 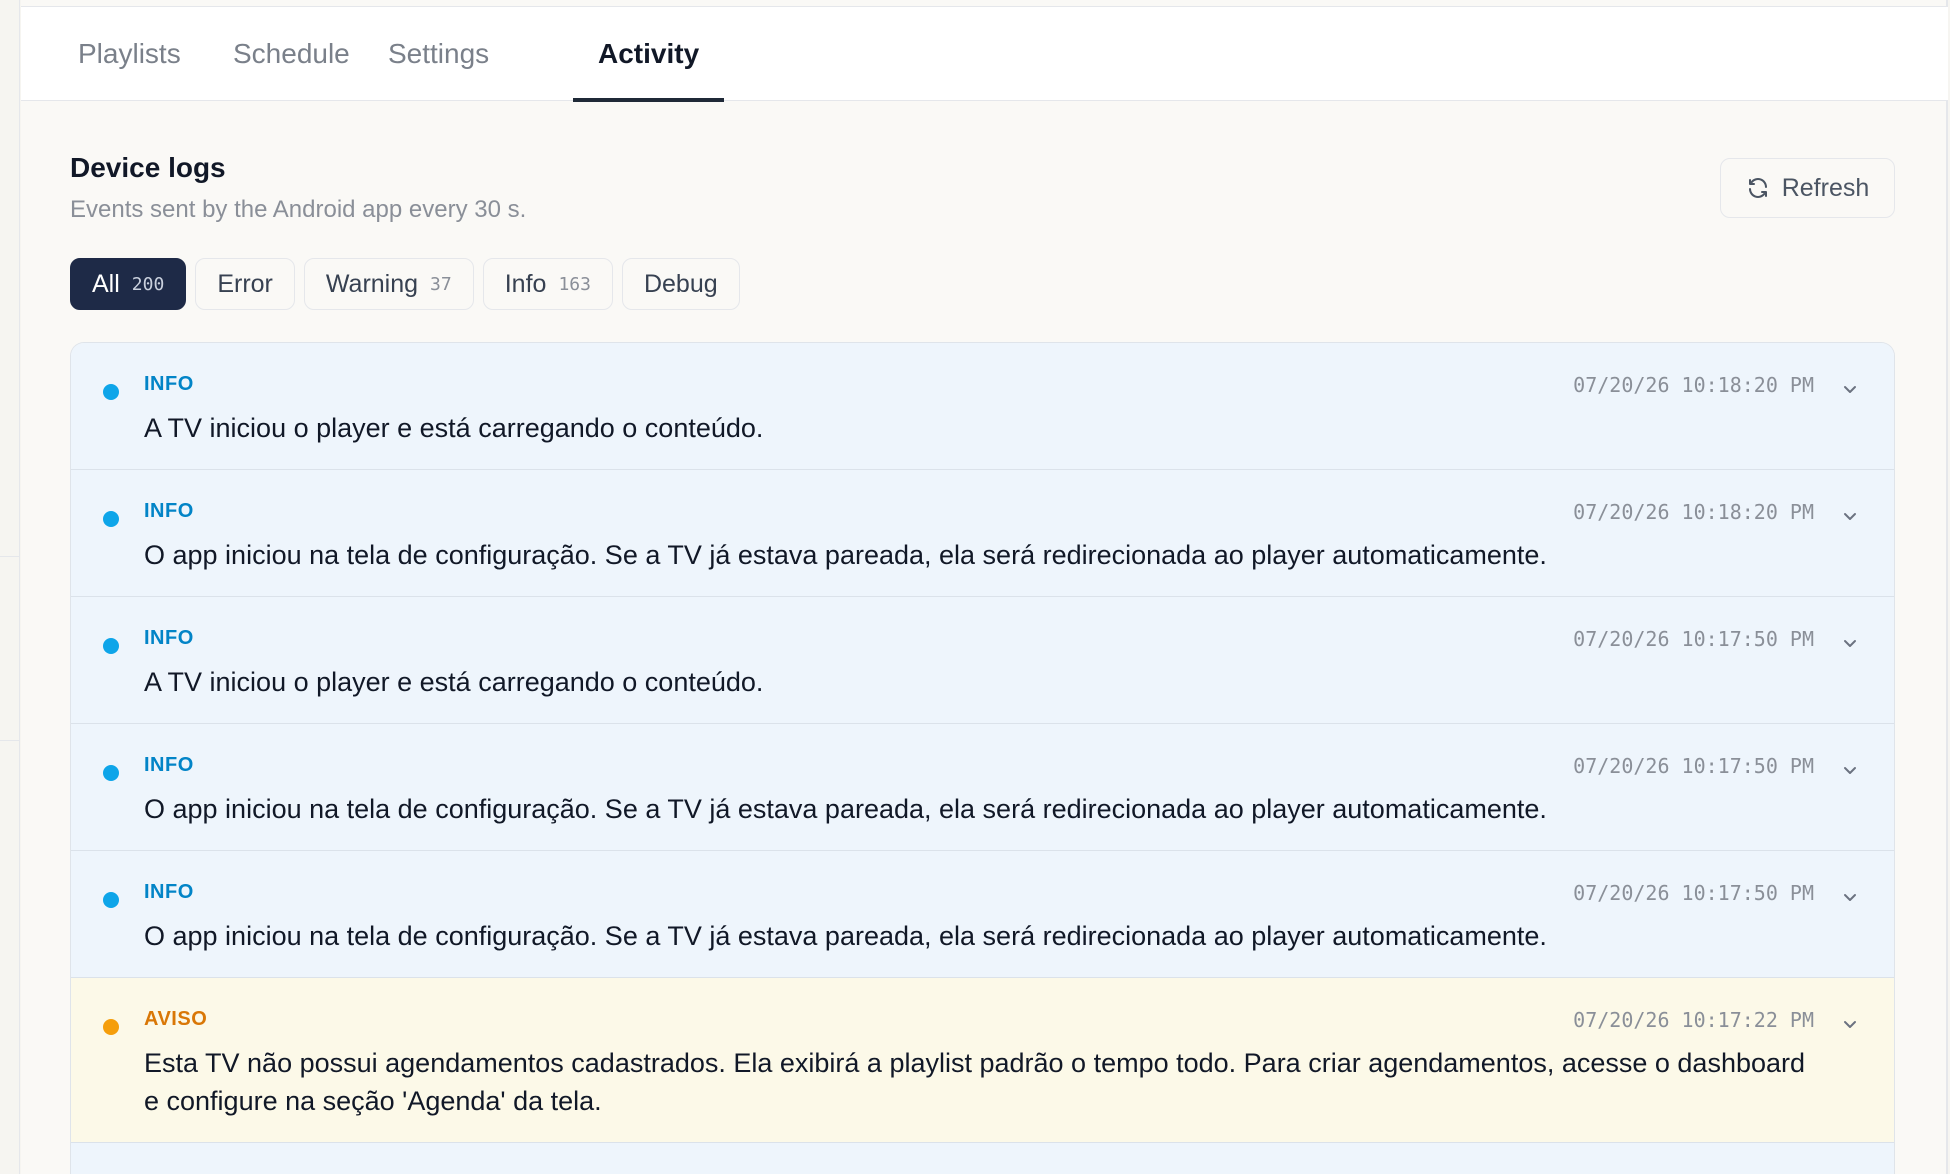 I want to click on tab-label: Playlists, so click(x=129, y=53).